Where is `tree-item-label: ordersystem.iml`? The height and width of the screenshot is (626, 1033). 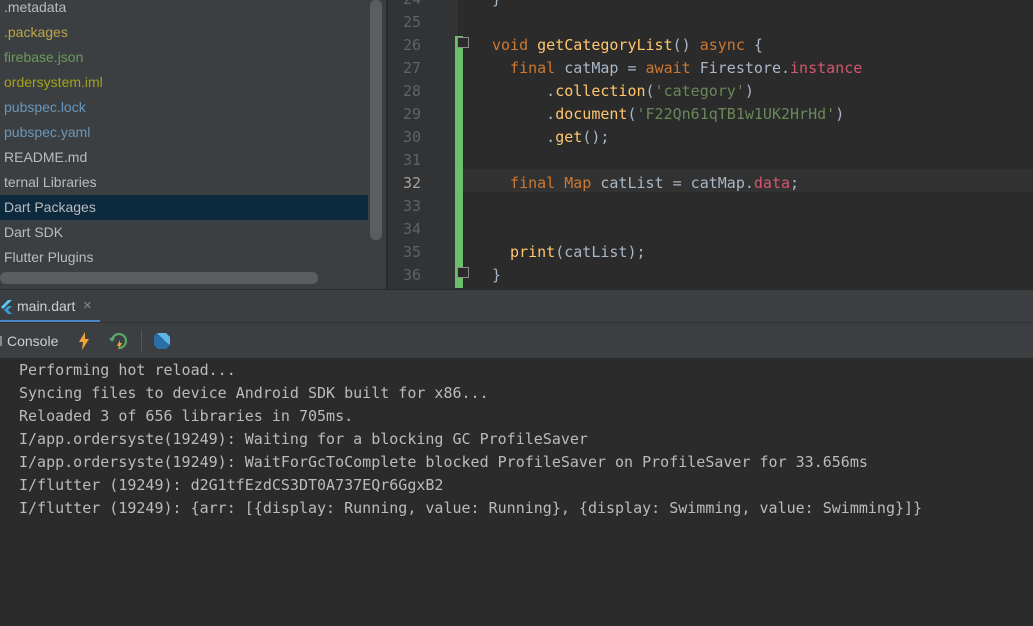
tree-item-label: ordersystem.iml is located at coordinates (53, 82).